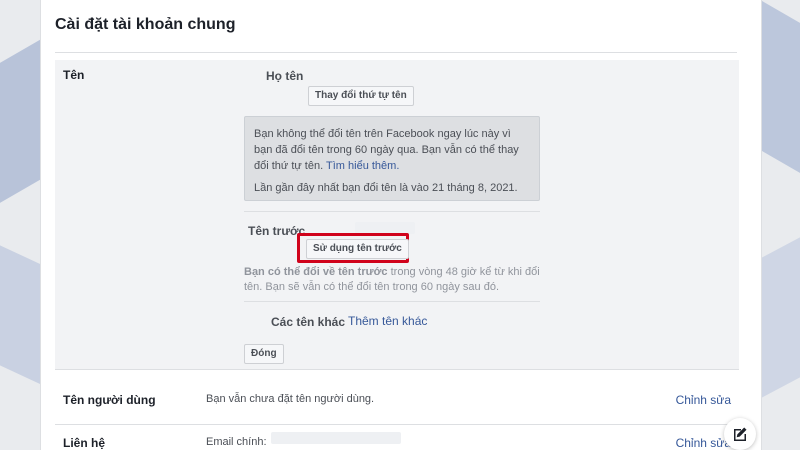 The image size is (800, 450). What do you see at coordinates (109, 400) in the screenshot?
I see `username-label: Tên người dùng` at bounding box center [109, 400].